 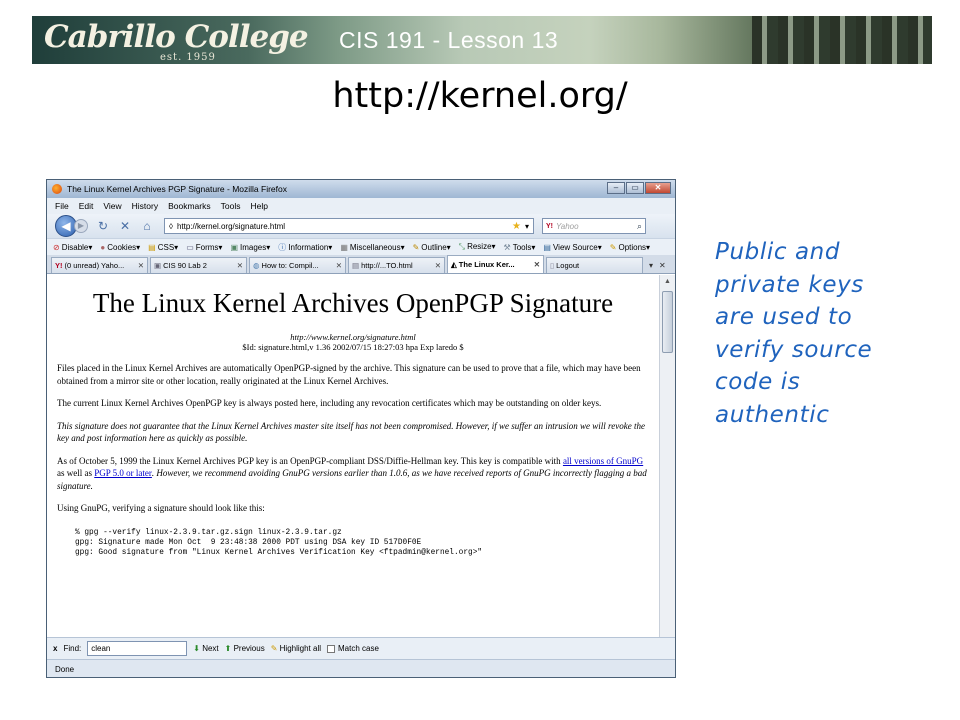 I want to click on search-engine-icon: Y!, so click(x=549, y=226).